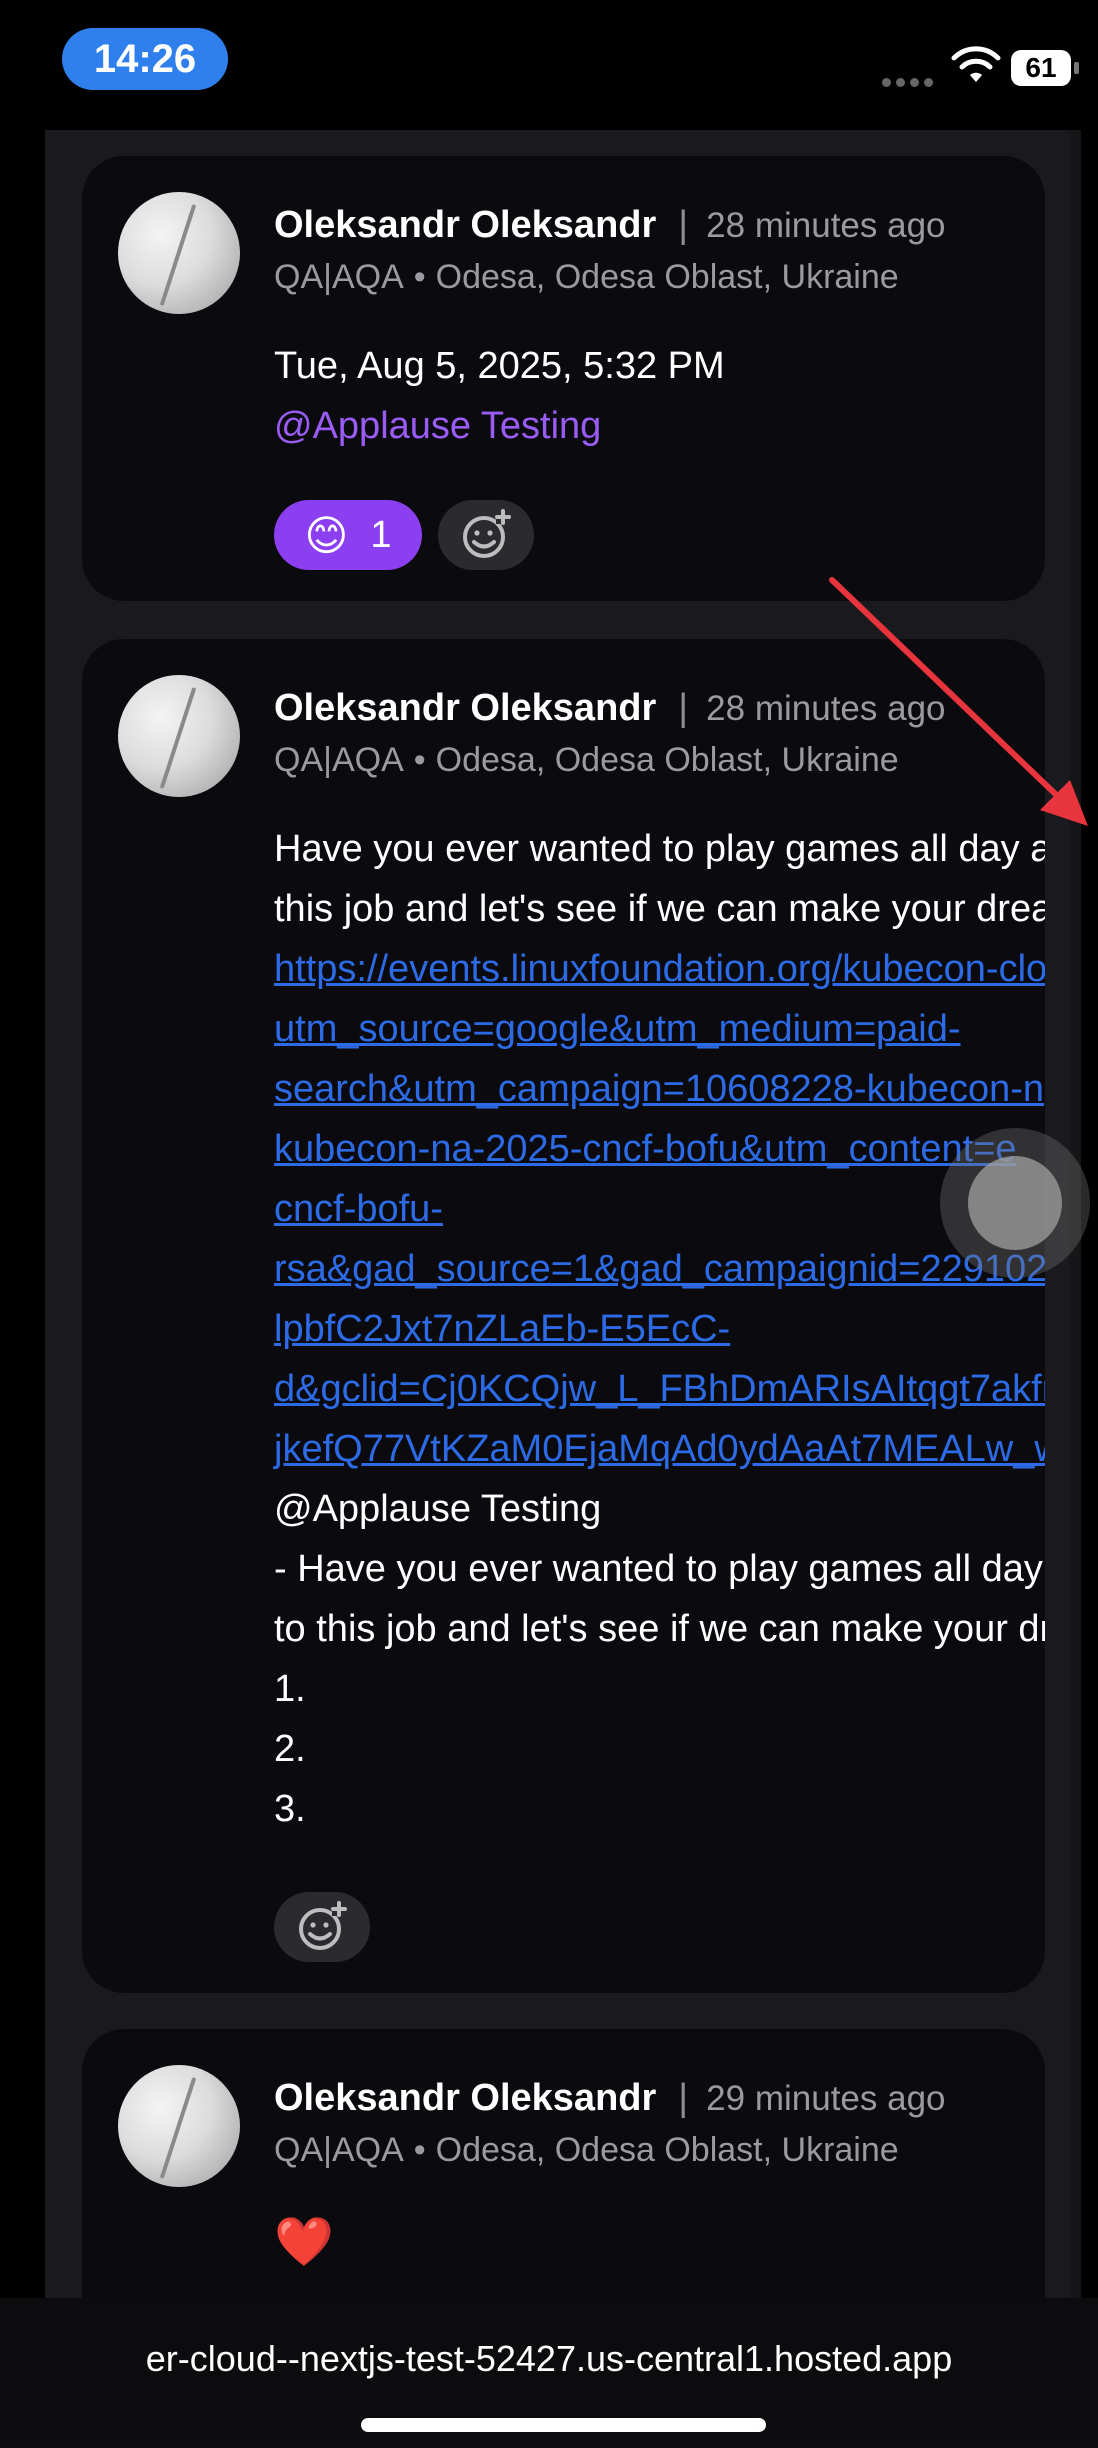  Describe the element at coordinates (659, 426) in the screenshot. I see `mention-link: @Applause Testing` at that location.